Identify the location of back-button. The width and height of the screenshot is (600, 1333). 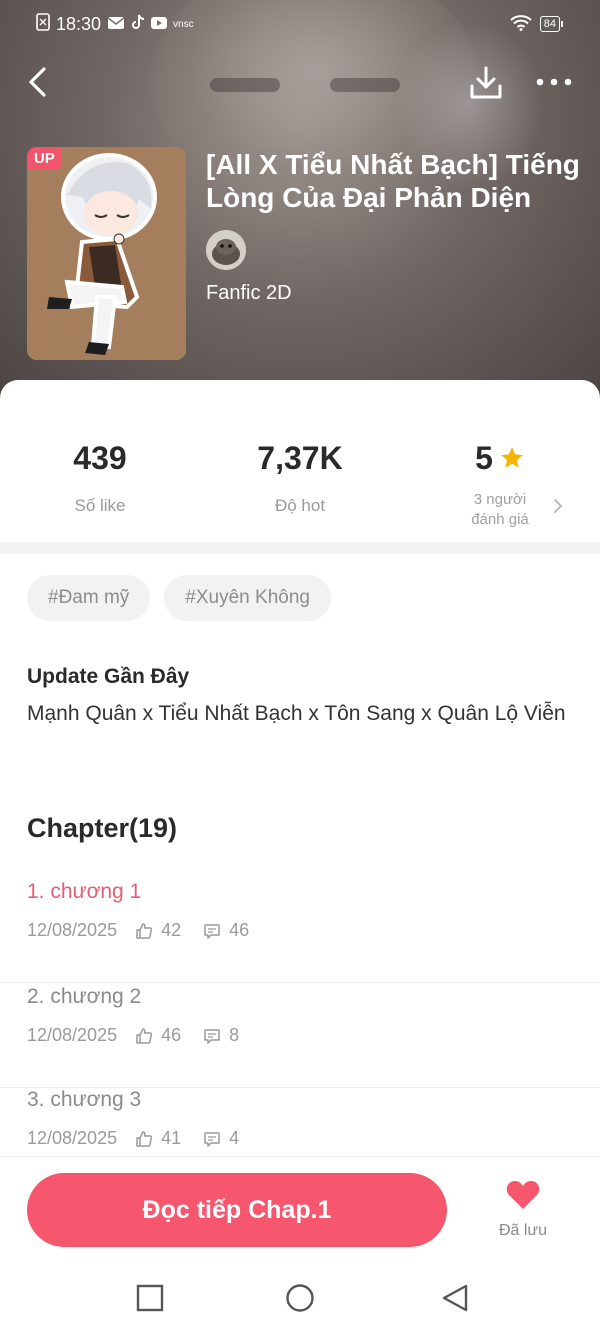
(39, 82).